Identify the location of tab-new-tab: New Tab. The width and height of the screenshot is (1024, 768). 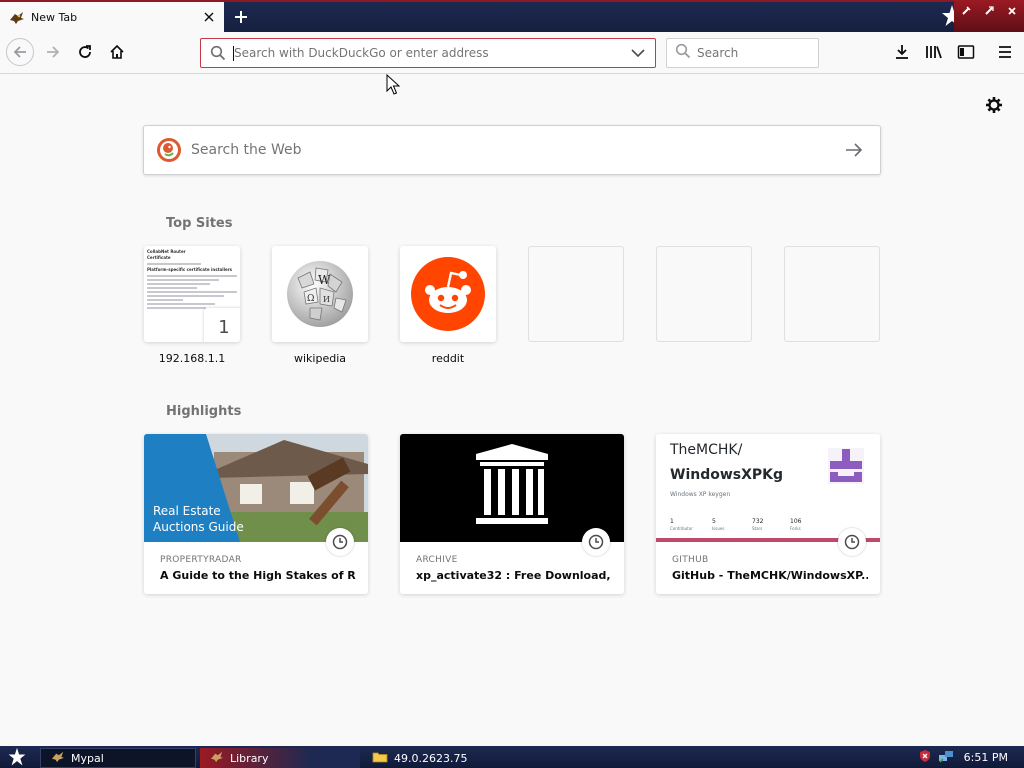
(112, 17).